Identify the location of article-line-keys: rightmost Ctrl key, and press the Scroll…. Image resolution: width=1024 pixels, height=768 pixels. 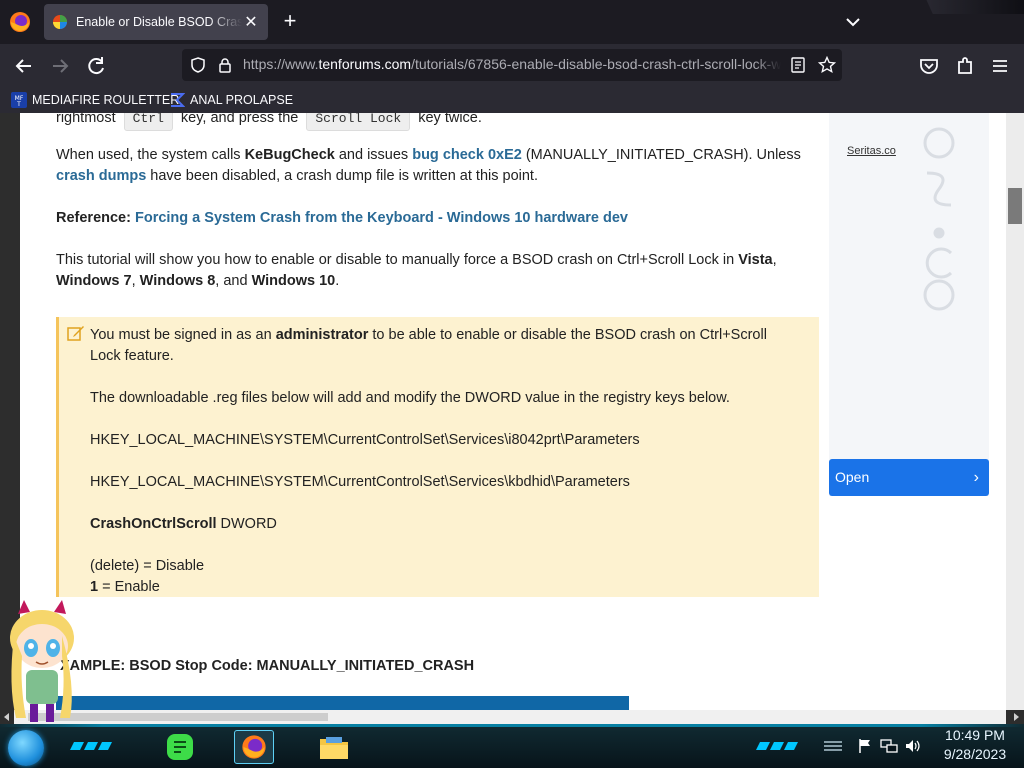
(438, 122).